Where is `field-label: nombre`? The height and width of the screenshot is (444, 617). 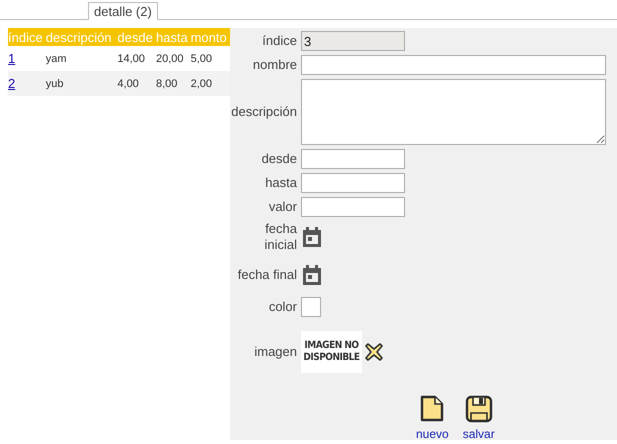 field-label: nombre is located at coordinates (275, 65).